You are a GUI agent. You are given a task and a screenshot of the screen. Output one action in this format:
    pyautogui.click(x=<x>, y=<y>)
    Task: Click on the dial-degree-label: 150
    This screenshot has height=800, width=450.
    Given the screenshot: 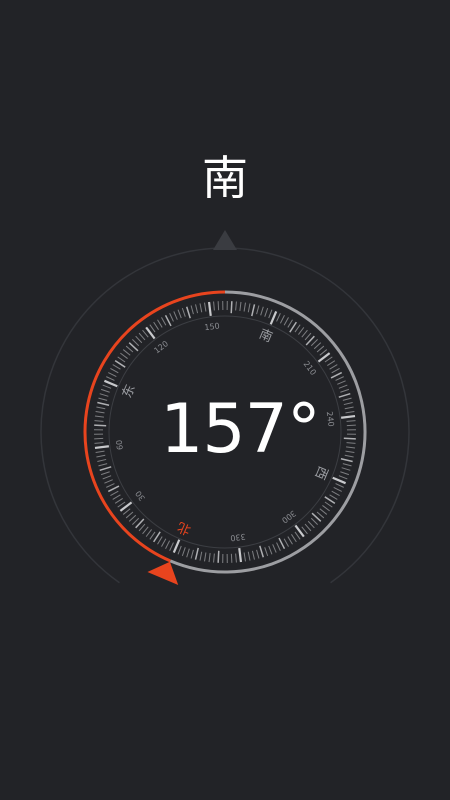 What is the action you would take?
    pyautogui.click(x=212, y=326)
    